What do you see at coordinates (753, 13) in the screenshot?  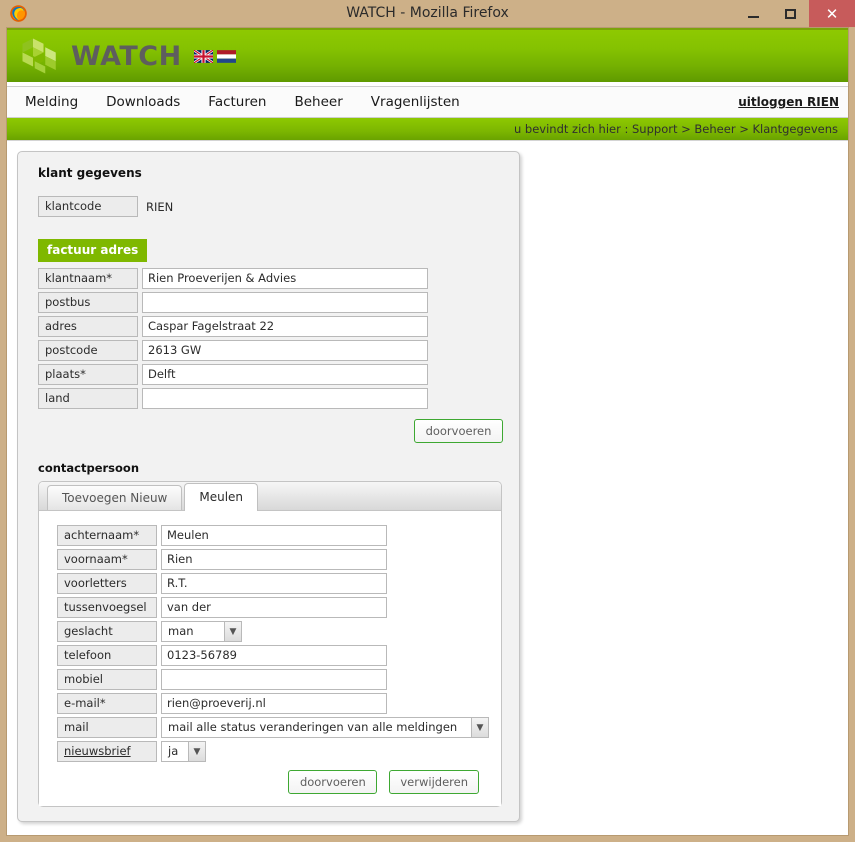 I see `minimize-button` at bounding box center [753, 13].